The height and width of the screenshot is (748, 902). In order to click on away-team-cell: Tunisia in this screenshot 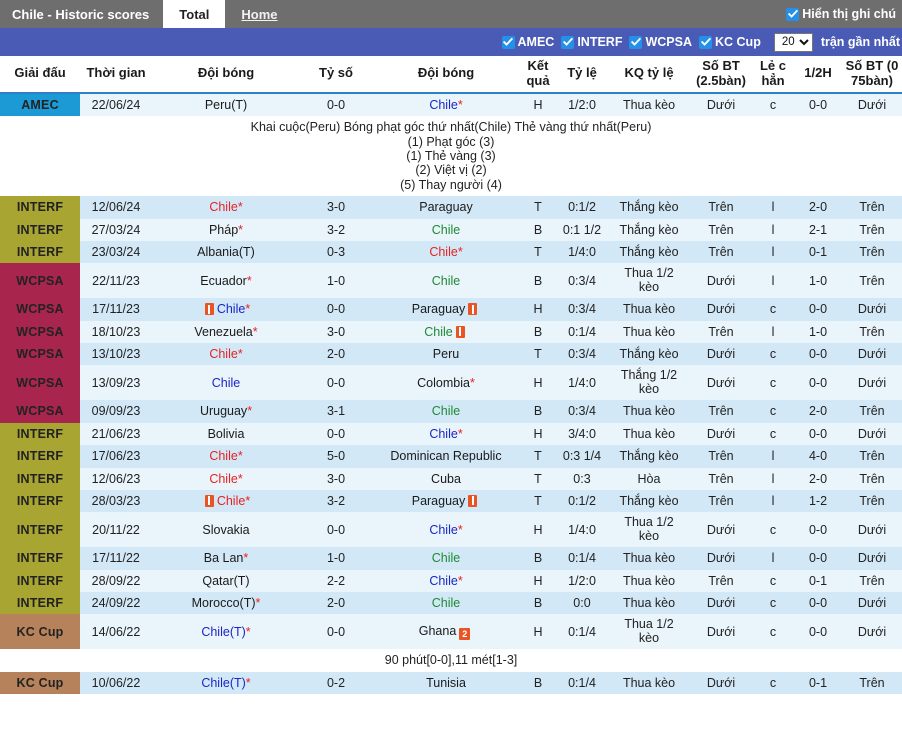, I will do `click(446, 683)`.